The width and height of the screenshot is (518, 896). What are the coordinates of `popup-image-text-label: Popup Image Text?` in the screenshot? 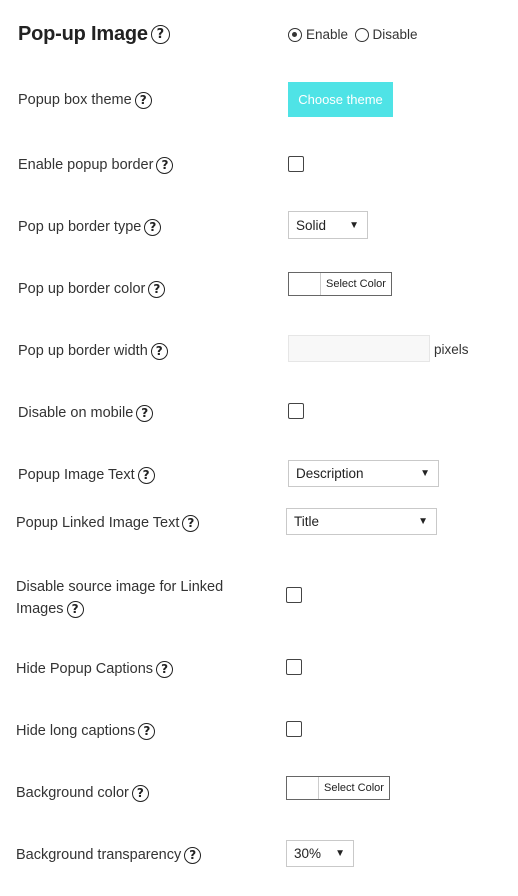 It's located at (86, 475).